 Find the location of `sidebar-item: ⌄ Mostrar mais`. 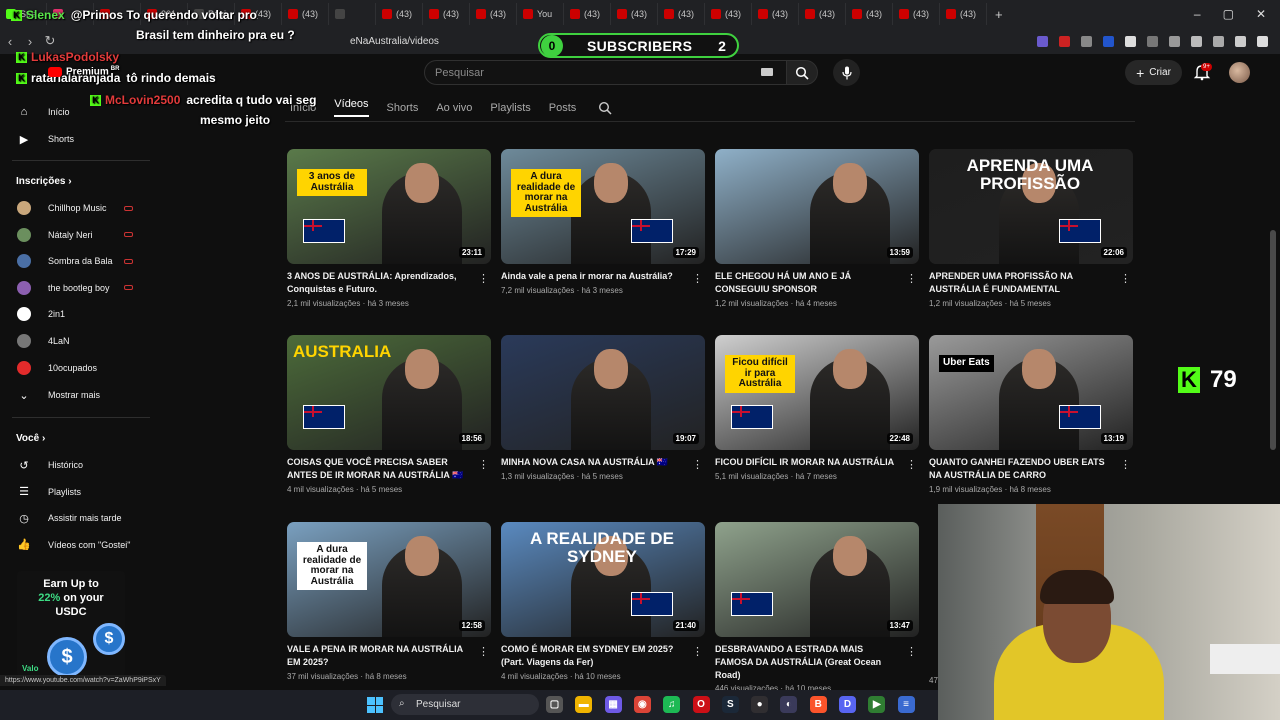

sidebar-item: ⌄ Mostrar mais is located at coordinates (75, 395).